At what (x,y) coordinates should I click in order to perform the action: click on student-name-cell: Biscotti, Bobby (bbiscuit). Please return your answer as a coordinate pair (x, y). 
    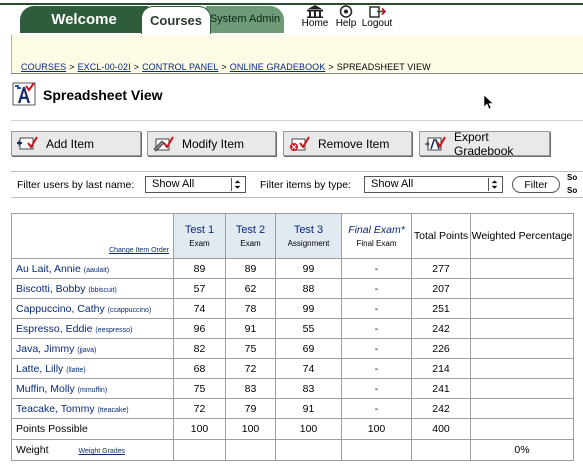
    Looking at the image, I should click on (92, 288).